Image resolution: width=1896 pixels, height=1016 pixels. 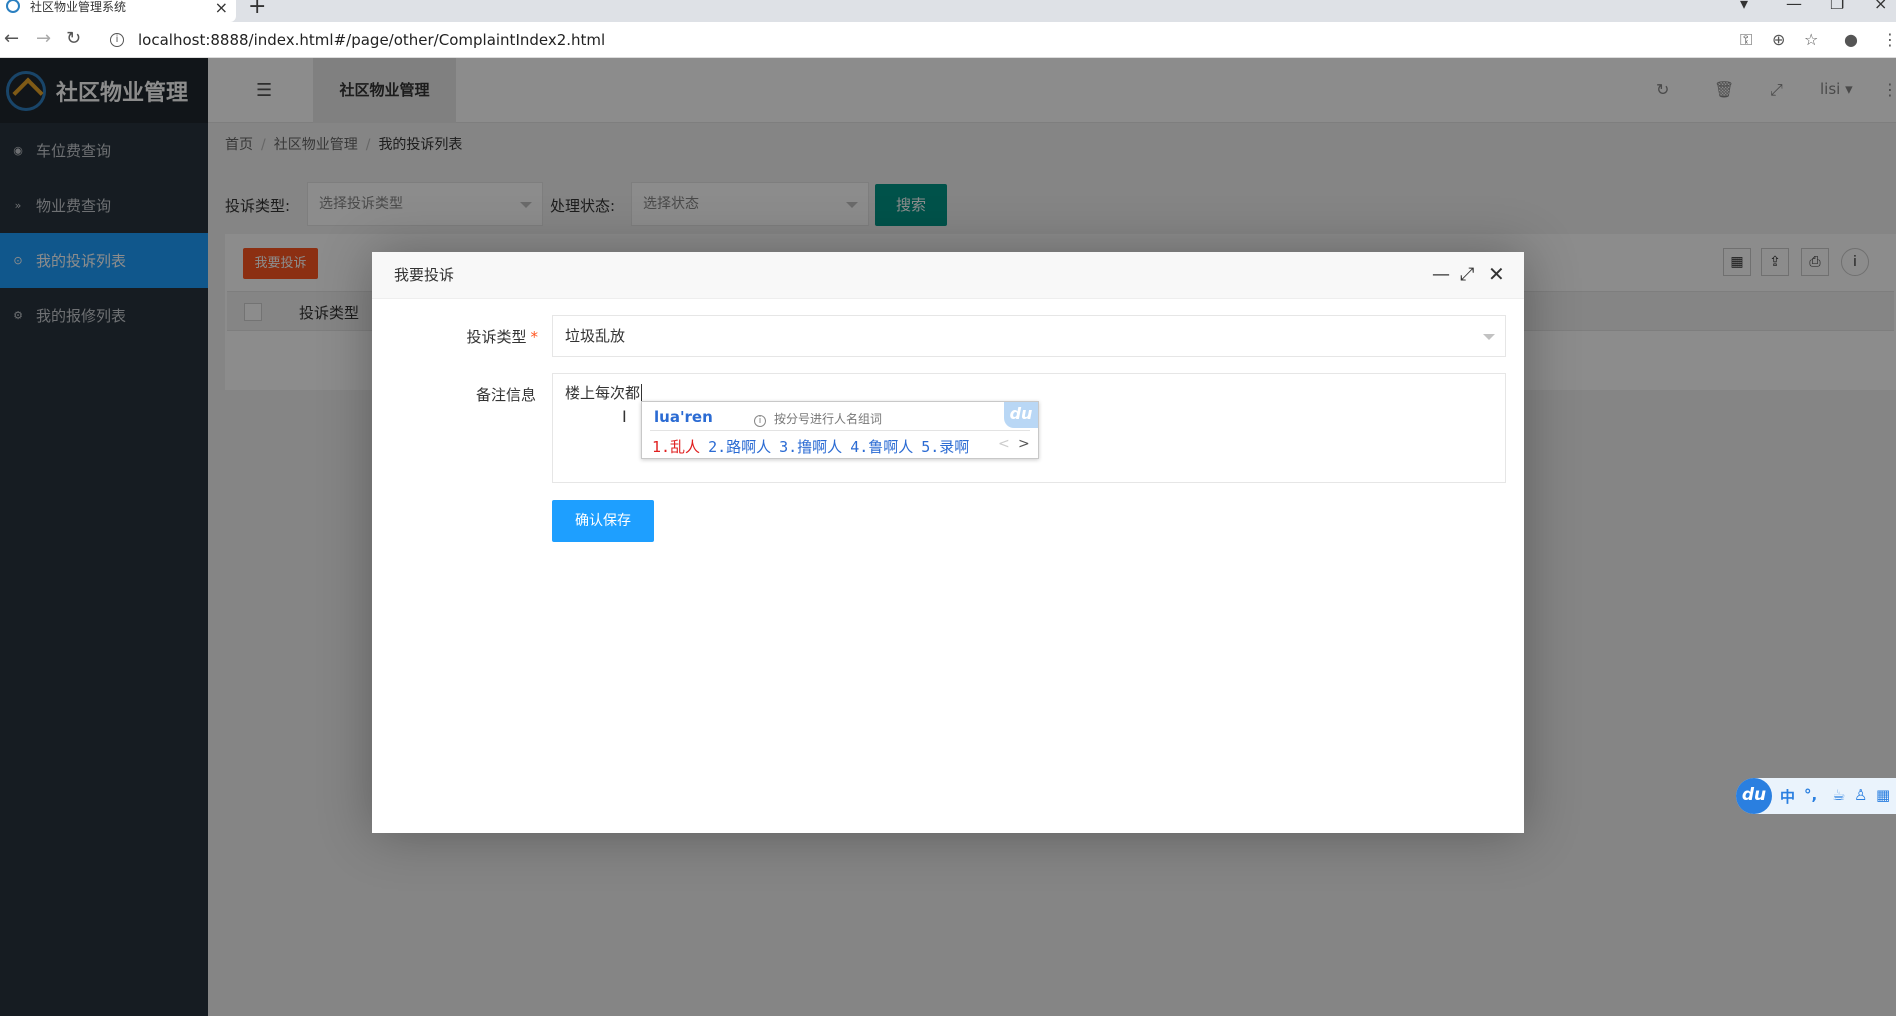 I want to click on confirm-save-button: 确认保存, so click(x=603, y=521).